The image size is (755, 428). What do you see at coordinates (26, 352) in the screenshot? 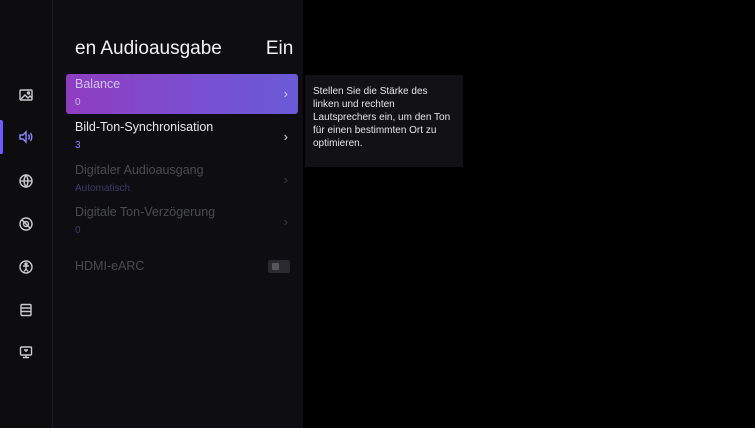
I see `system-icon` at bounding box center [26, 352].